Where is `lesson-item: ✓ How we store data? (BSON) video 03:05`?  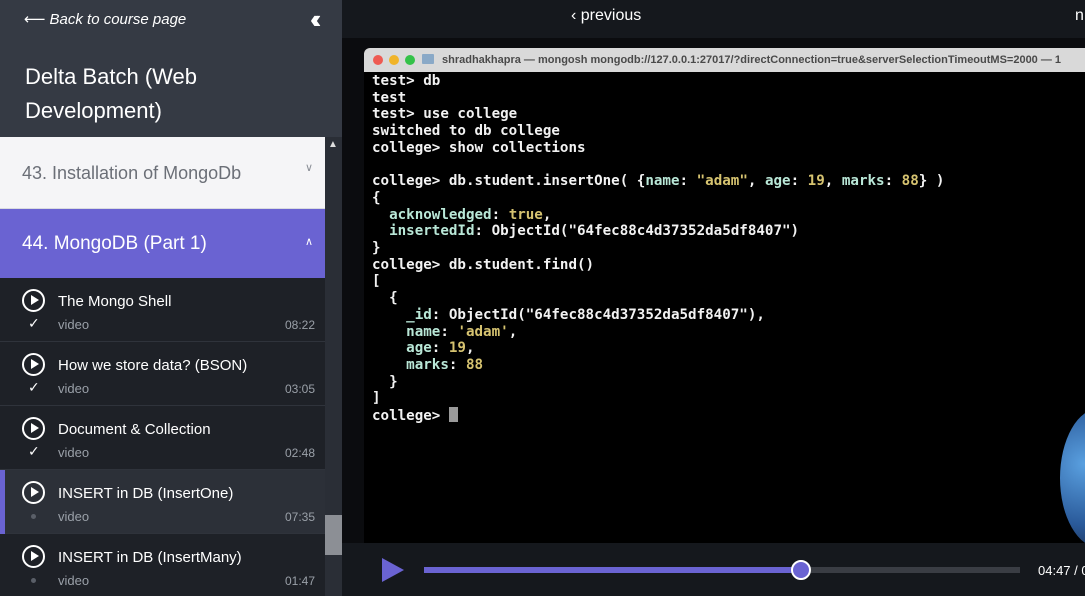 lesson-item: ✓ How we store data? (BSON) video 03:05 is located at coordinates (162, 374).